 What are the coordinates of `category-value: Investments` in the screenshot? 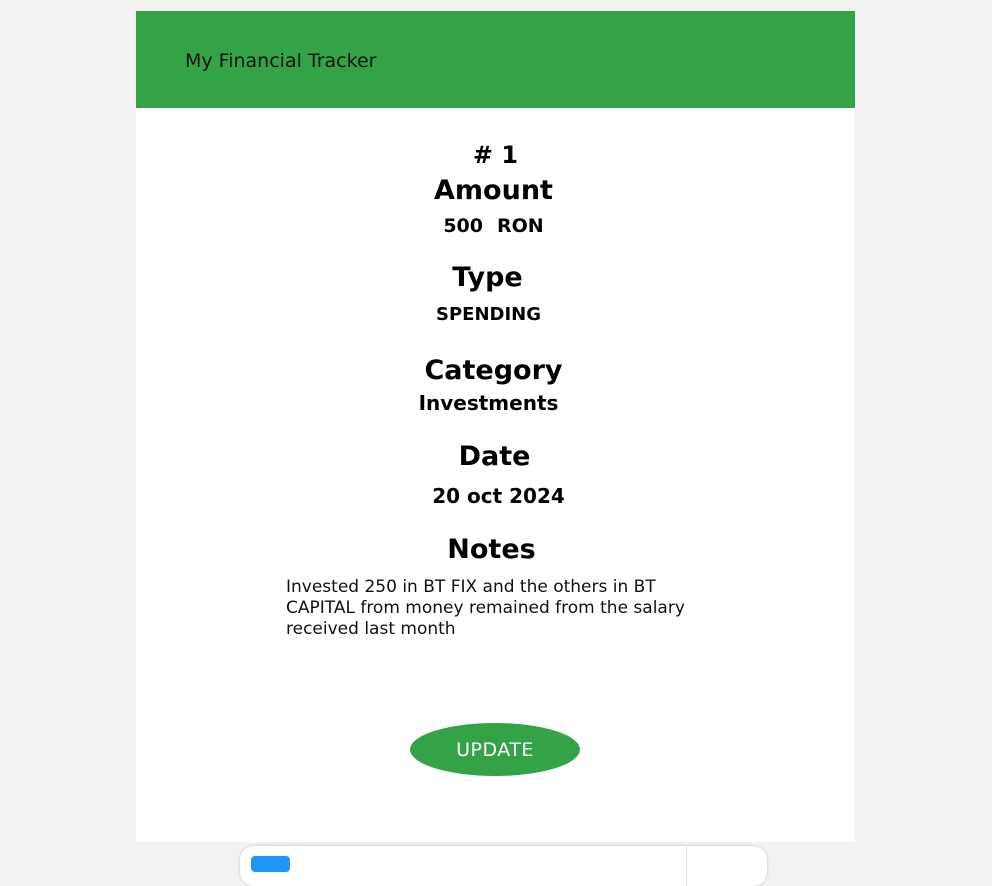 It's located at (488, 403).